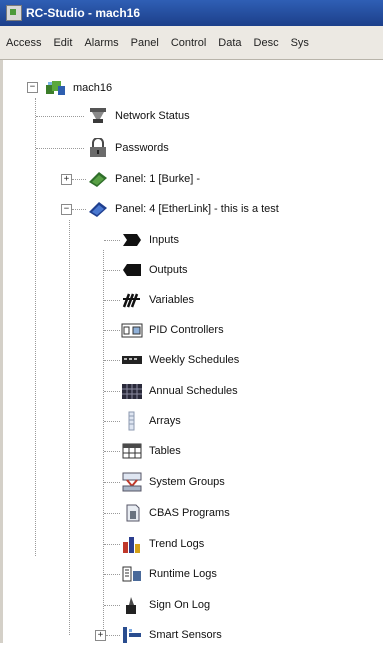 The width and height of the screenshot is (383, 645). Describe the element at coordinates (101, 43) in the screenshot. I see `menu-alarms: Alarms` at that location.